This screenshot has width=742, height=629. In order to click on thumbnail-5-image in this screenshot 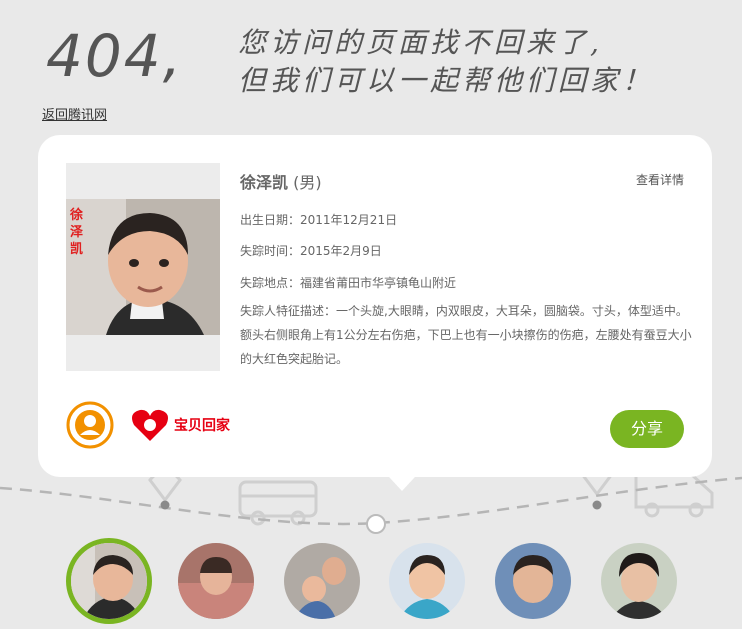, I will do `click(533, 581)`.